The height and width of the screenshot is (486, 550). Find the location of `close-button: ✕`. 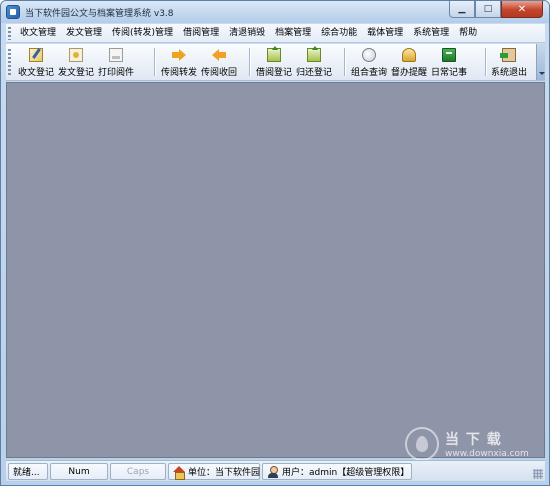

close-button: ✕ is located at coordinates (522, 9).